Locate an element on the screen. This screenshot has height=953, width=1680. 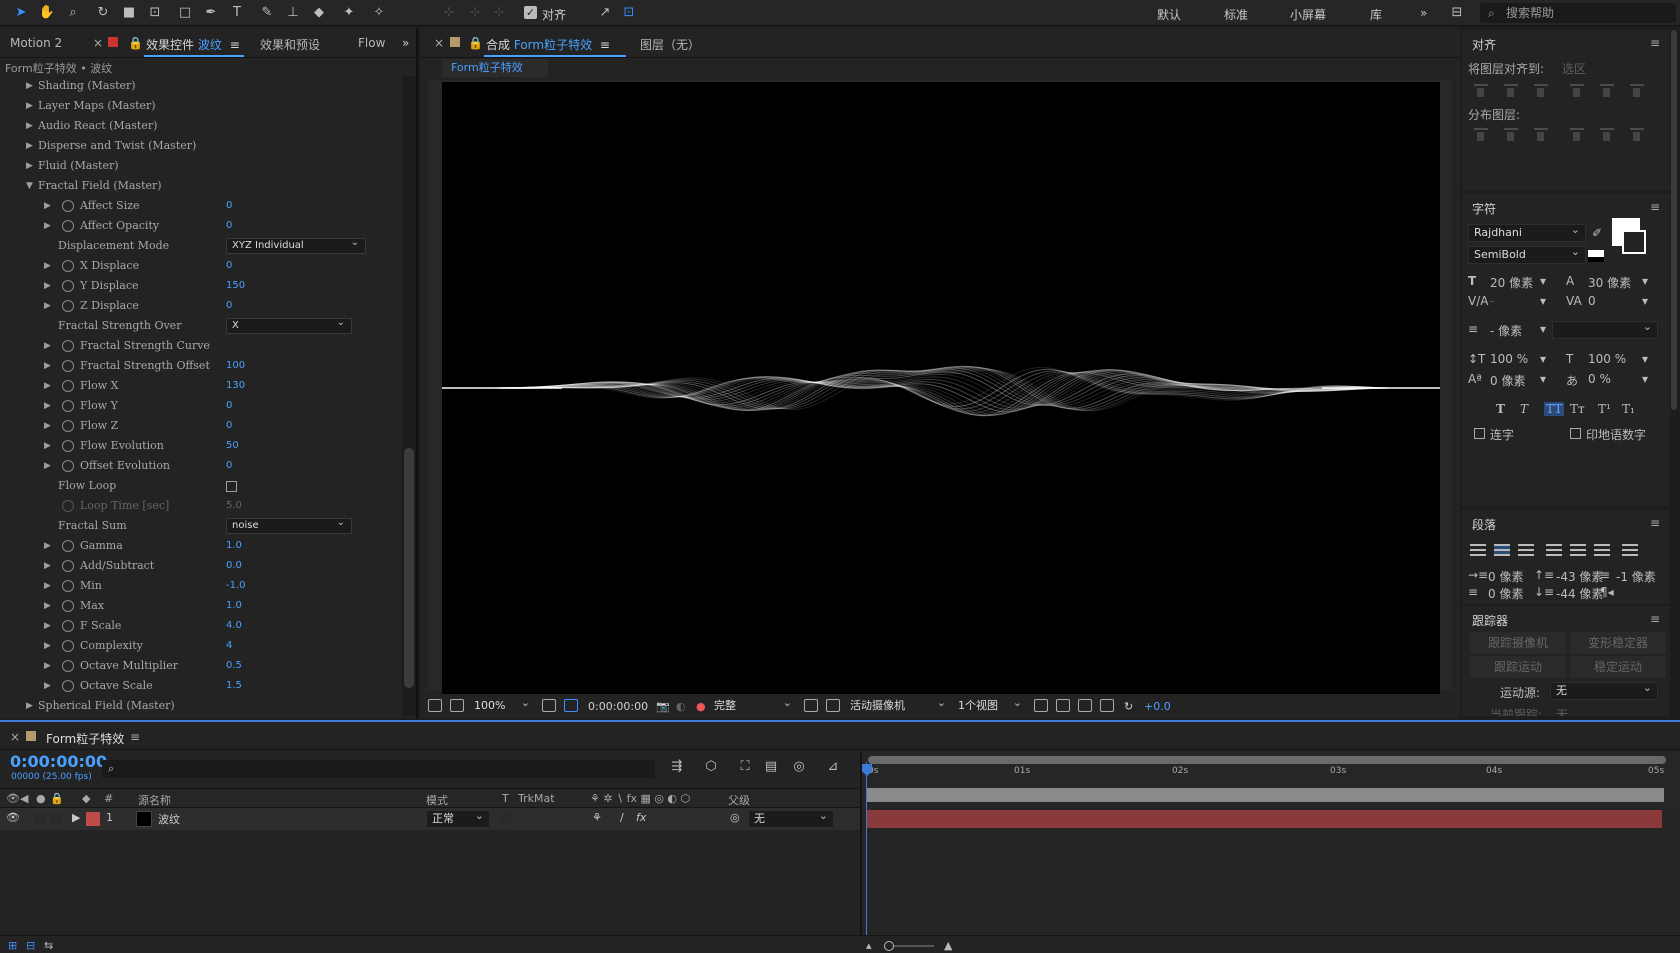
hand-tool-icon: ✋ is located at coordinates (47, 13).